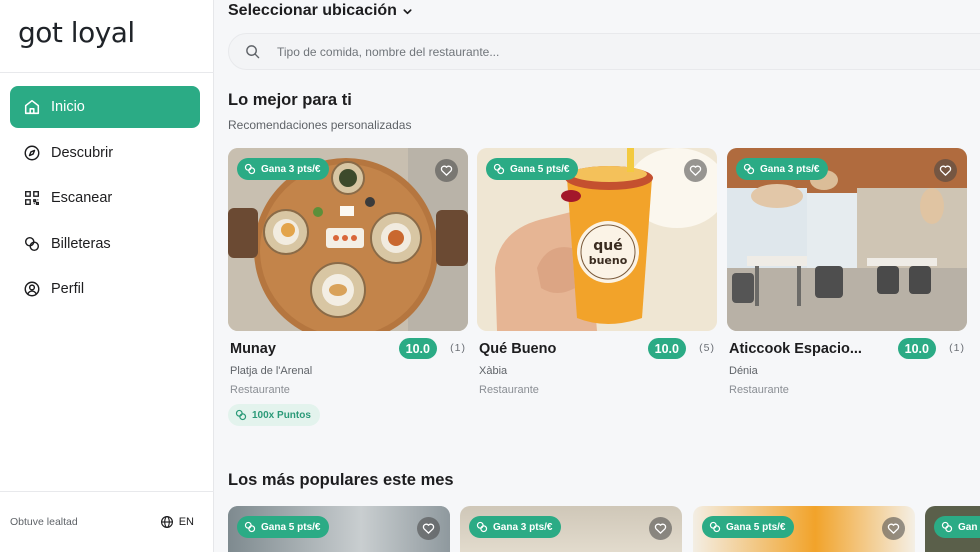  Describe the element at coordinates (290, 100) in the screenshot. I see `section-title-recommended: Lo mejor para ti` at that location.